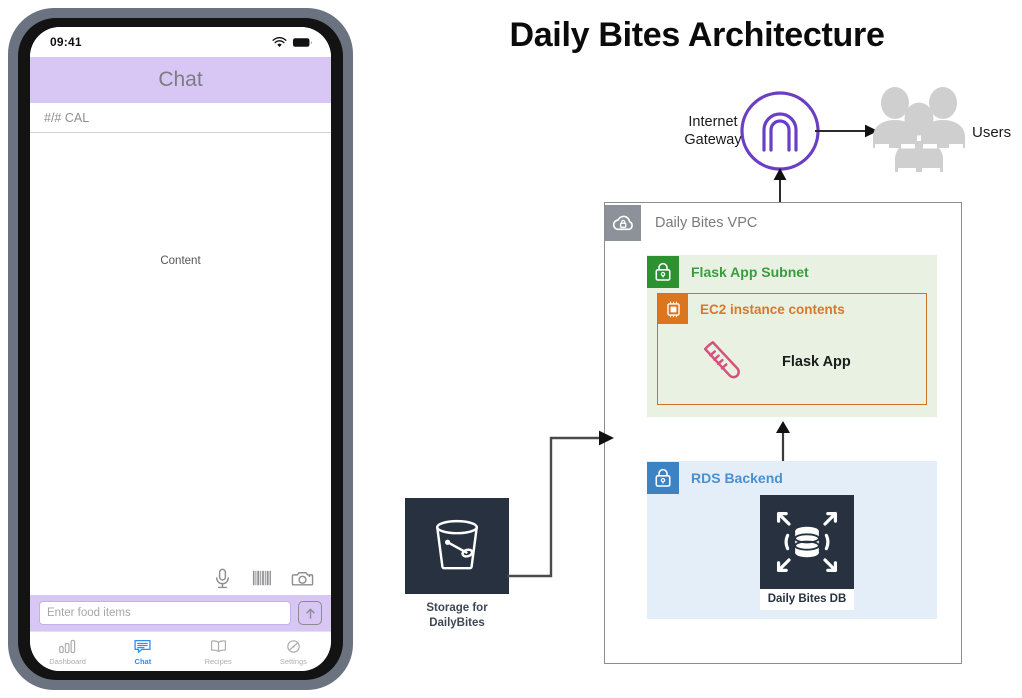  I want to click on tab-bar: Dashboard Chat Recipes Settings, so click(180, 651).